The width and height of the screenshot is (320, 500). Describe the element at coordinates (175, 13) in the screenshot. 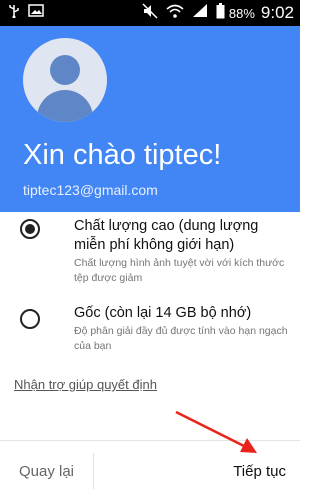

I see `wifi-icon` at that location.